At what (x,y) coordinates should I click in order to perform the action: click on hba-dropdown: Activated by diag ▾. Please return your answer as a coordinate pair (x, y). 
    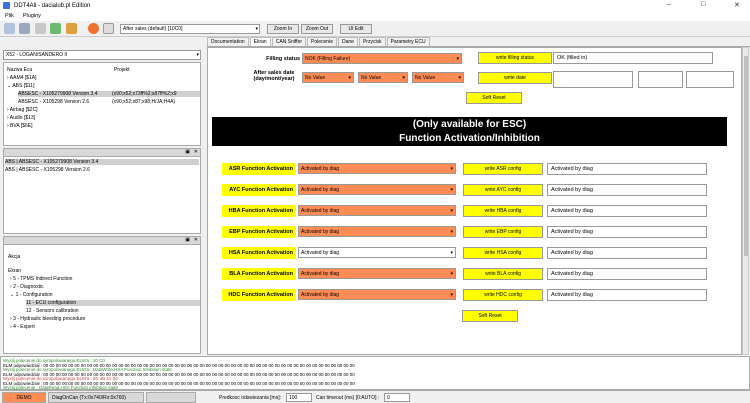
    Looking at the image, I should click on (377, 210).